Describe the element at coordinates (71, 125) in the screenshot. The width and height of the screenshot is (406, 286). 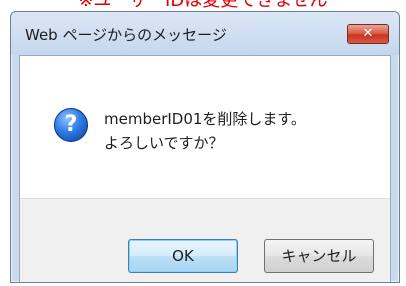
I see `question-icon: ?` at that location.